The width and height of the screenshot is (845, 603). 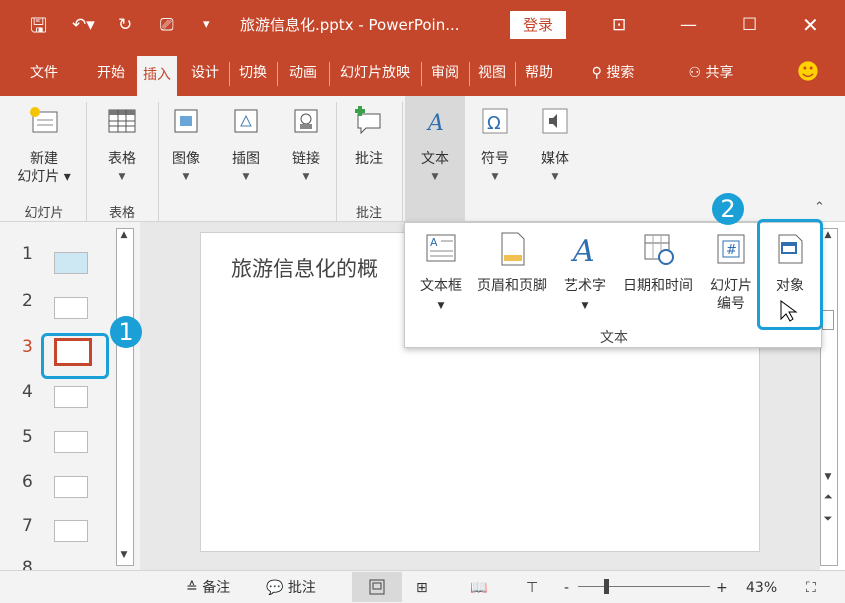 I want to click on image-dropdown-icon: ▼, so click(x=186, y=177).